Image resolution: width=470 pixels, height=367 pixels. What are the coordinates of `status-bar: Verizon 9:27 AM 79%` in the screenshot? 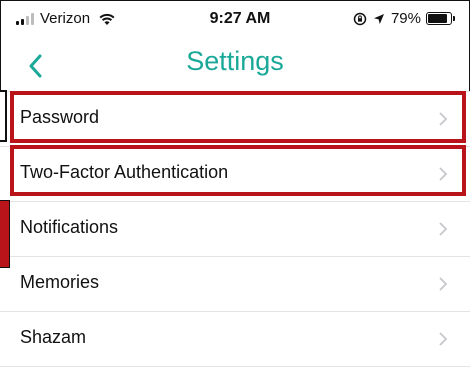 It's located at (235, 21).